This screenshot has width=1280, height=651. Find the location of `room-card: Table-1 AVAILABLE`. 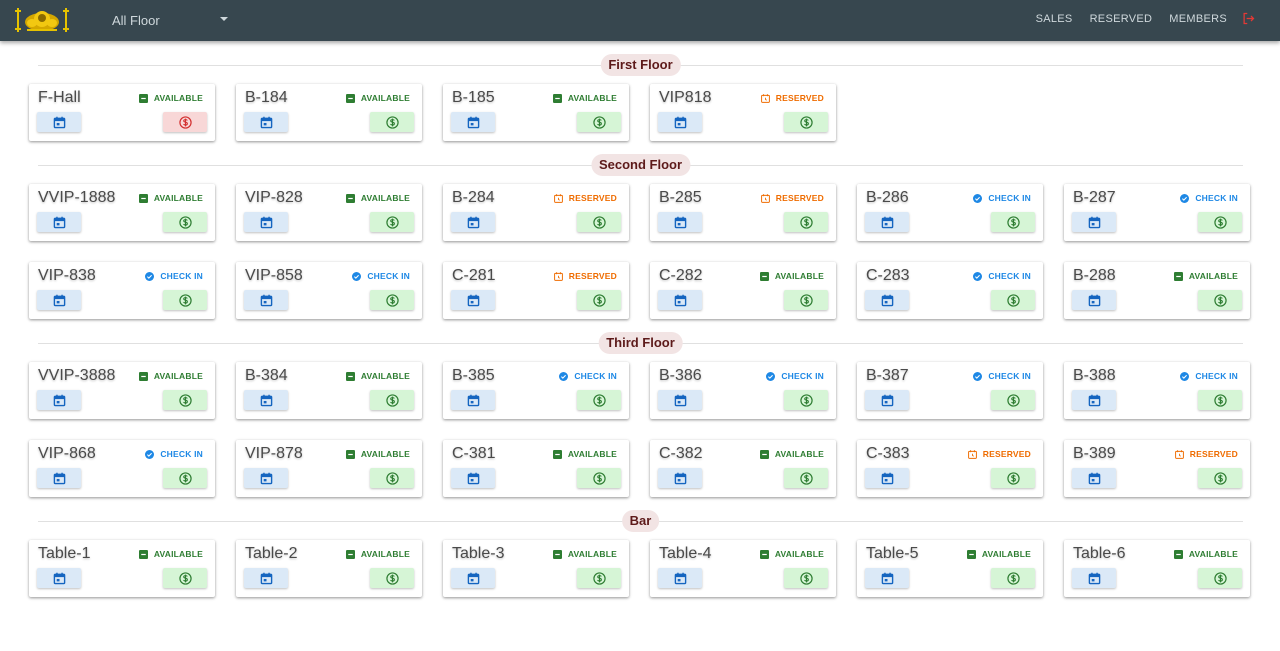

room-card: Table-1 AVAILABLE is located at coordinates (122, 568).